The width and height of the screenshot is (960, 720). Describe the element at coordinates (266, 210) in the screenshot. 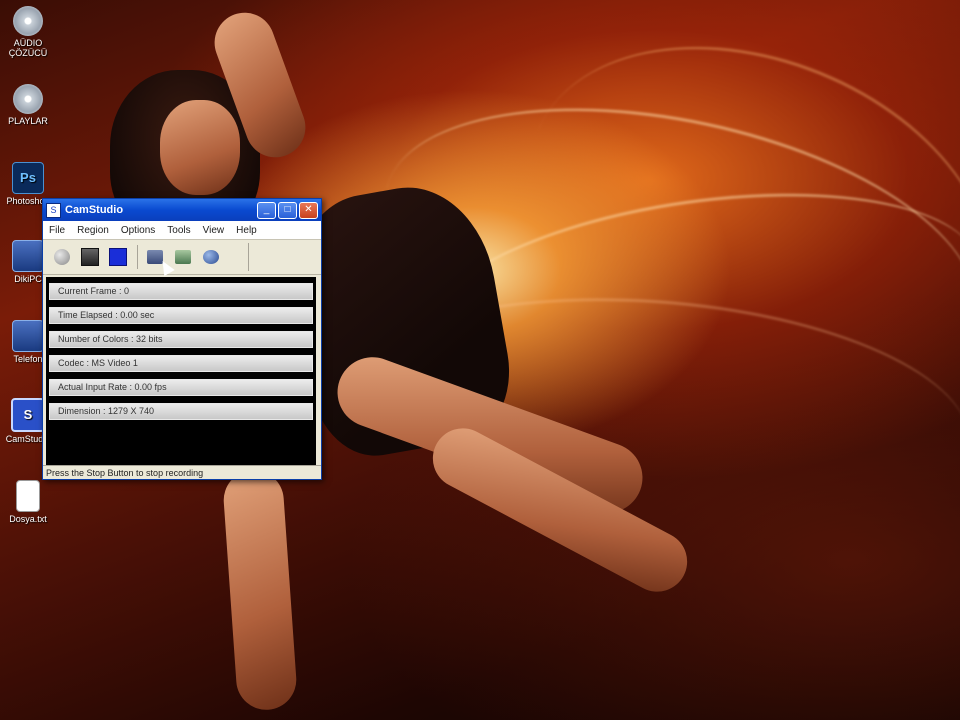

I see `minimize-button: _` at that location.